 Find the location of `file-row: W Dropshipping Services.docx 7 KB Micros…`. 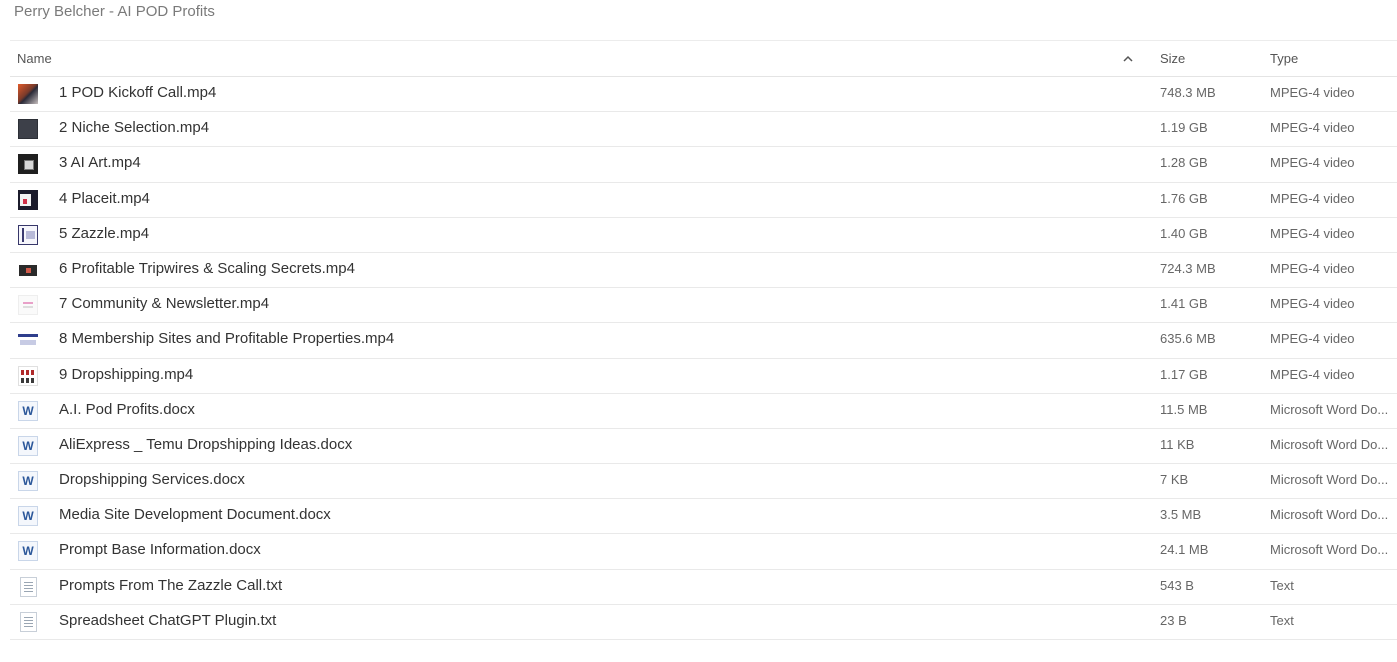

file-row: W Dropshipping Services.docx 7 KB Micros… is located at coordinates (703, 482).